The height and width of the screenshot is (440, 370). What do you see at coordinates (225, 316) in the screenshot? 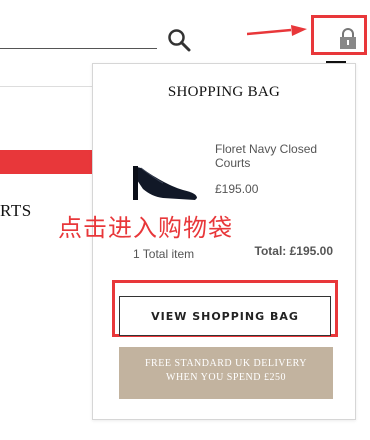
I see `view-shopping-bag-button: VIEW SHOPPING BAG` at bounding box center [225, 316].